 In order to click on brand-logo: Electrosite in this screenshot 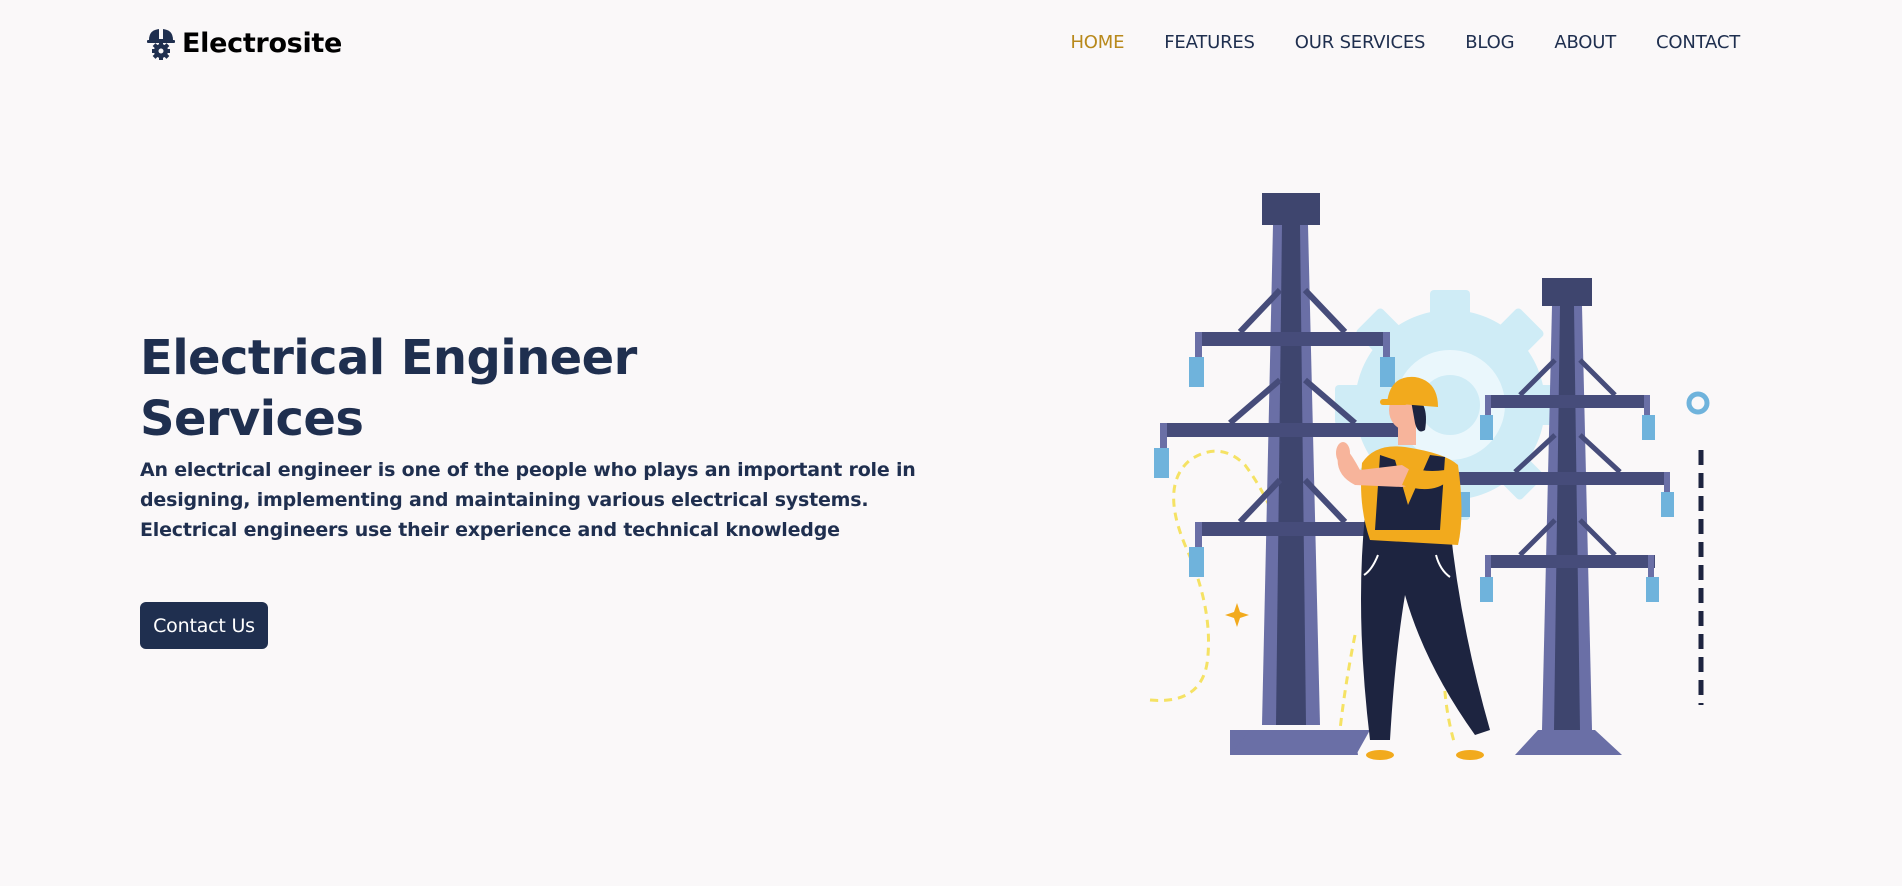, I will do `click(244, 43)`.